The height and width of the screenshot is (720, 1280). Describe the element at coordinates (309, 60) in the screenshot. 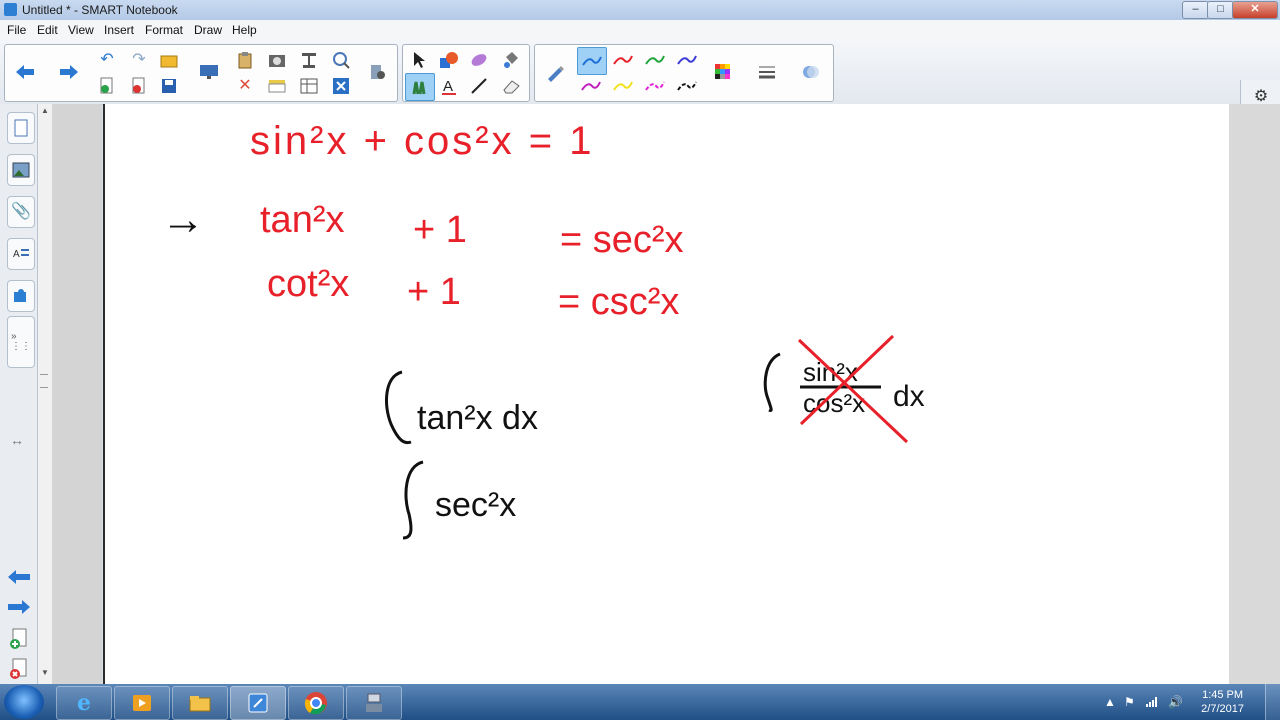

I see `document-camera-icon` at that location.